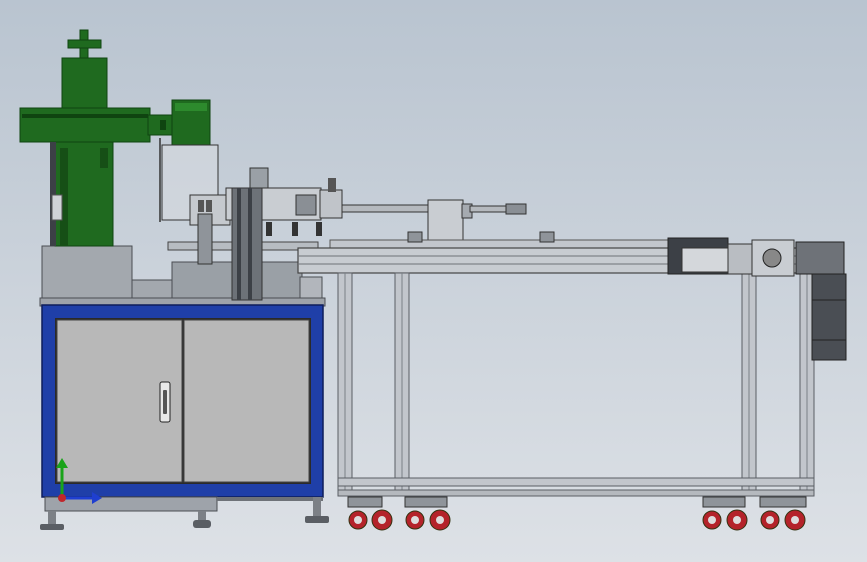 Image resolution: width=867 pixels, height=562 pixels. I want to click on servo-drive-unit, so click(757, 299).